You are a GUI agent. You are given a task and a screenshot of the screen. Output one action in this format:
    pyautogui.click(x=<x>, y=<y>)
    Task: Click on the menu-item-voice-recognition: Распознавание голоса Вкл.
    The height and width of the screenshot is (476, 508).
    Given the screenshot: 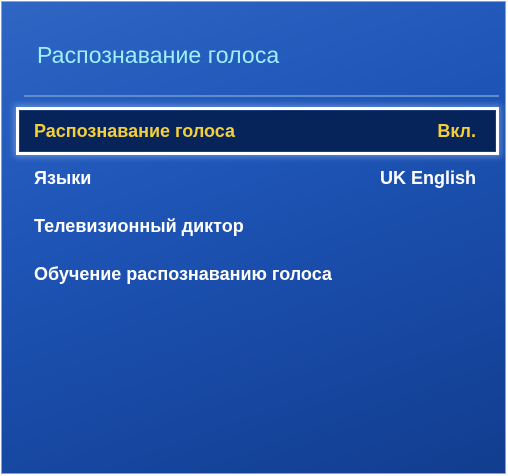 What is the action you would take?
    pyautogui.click(x=257, y=131)
    